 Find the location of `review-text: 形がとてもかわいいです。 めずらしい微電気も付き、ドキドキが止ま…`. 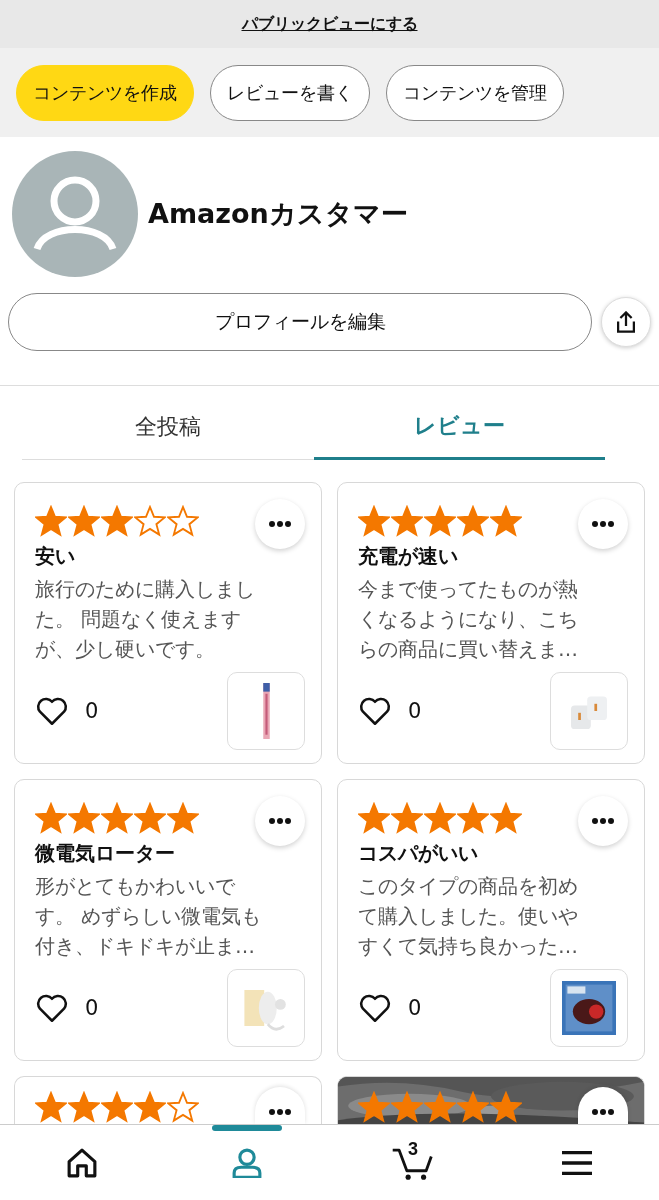

review-text: 形がとてもかわいいです。 めずらしい微電気も付き、ドキドキが止ま… is located at coordinates (149, 916).